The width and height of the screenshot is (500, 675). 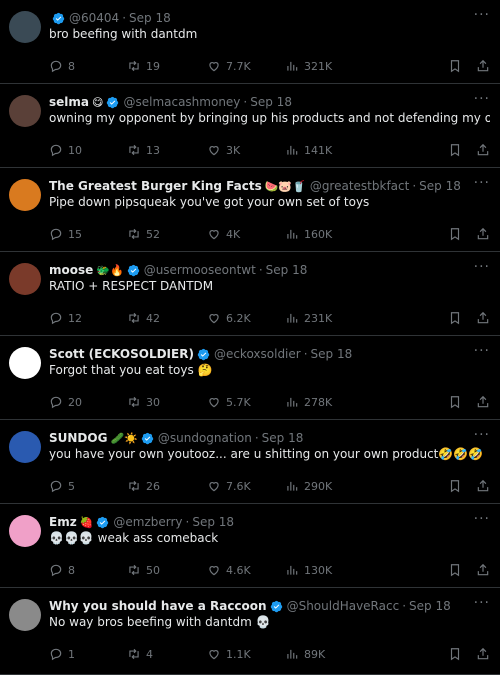 What do you see at coordinates (167, 318) in the screenshot?
I see `retweet-button: 42` at bounding box center [167, 318].